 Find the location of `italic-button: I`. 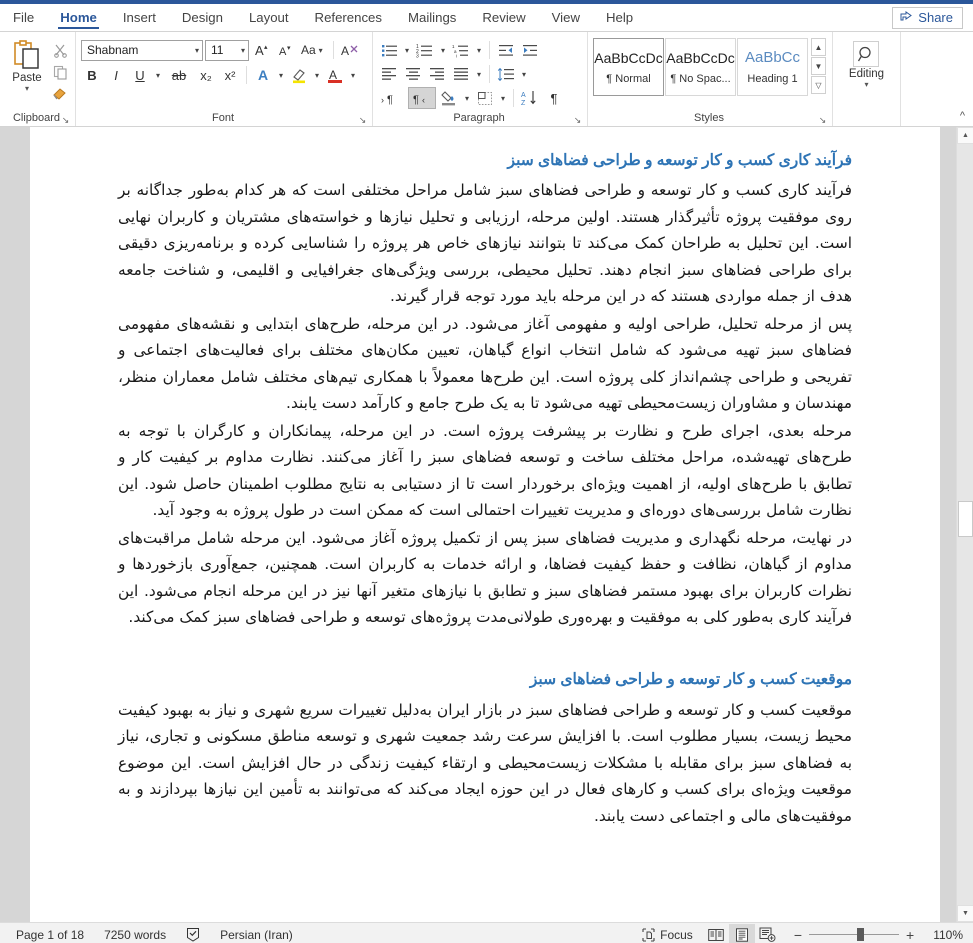

italic-button: I is located at coordinates (116, 75).